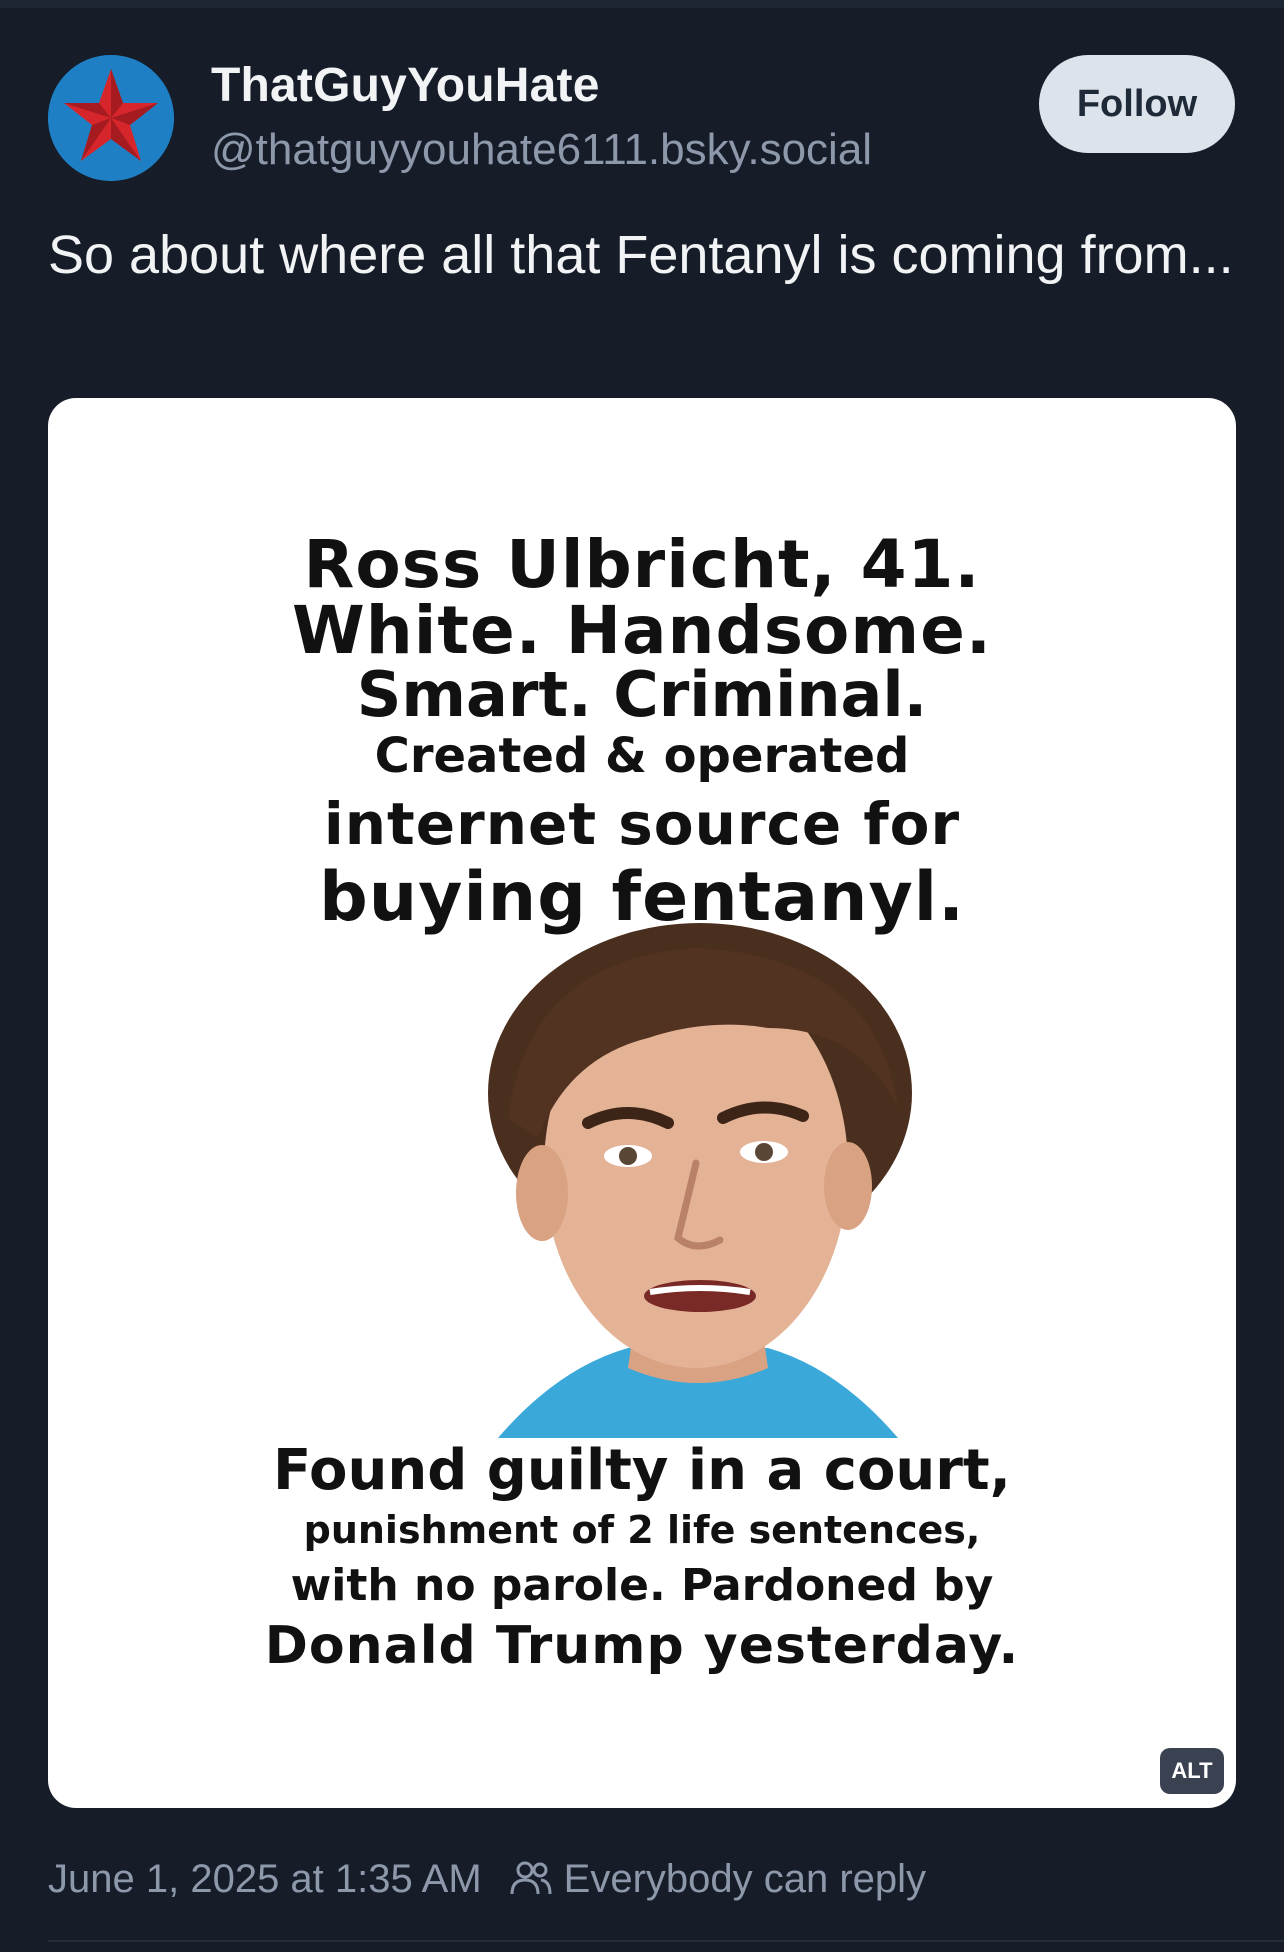 The width and height of the screenshot is (1284, 1952). Describe the element at coordinates (698, 1178) in the screenshot. I see `portrait-photo` at that location.